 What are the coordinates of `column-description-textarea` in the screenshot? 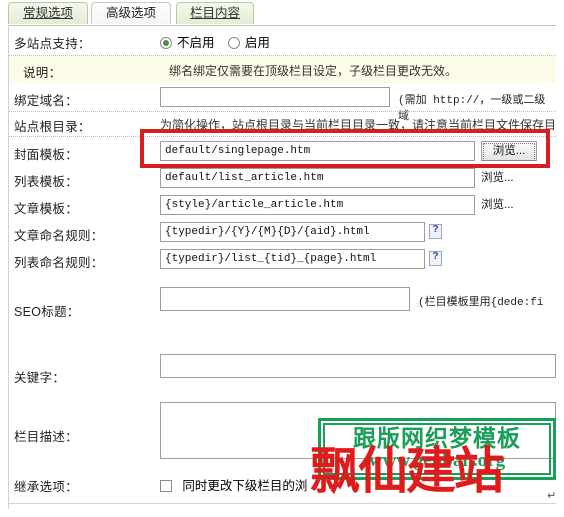 It's located at (358, 430).